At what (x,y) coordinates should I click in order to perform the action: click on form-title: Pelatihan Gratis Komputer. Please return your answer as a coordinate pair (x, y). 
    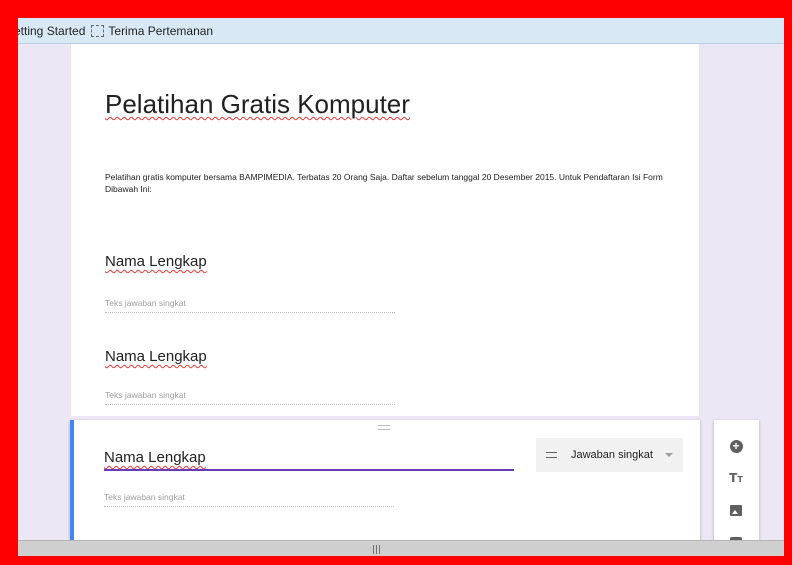
    Looking at the image, I should click on (257, 104).